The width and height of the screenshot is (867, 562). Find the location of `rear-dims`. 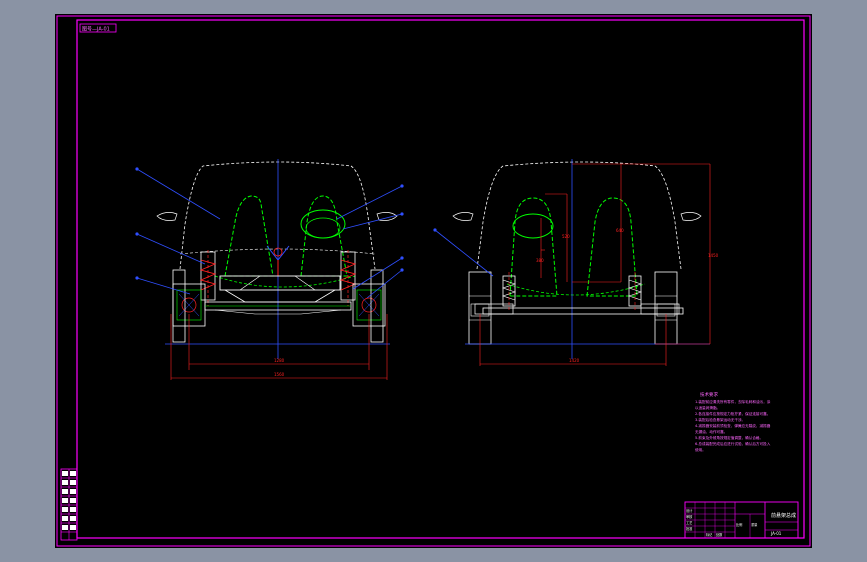

rear-dims is located at coordinates (595, 264).